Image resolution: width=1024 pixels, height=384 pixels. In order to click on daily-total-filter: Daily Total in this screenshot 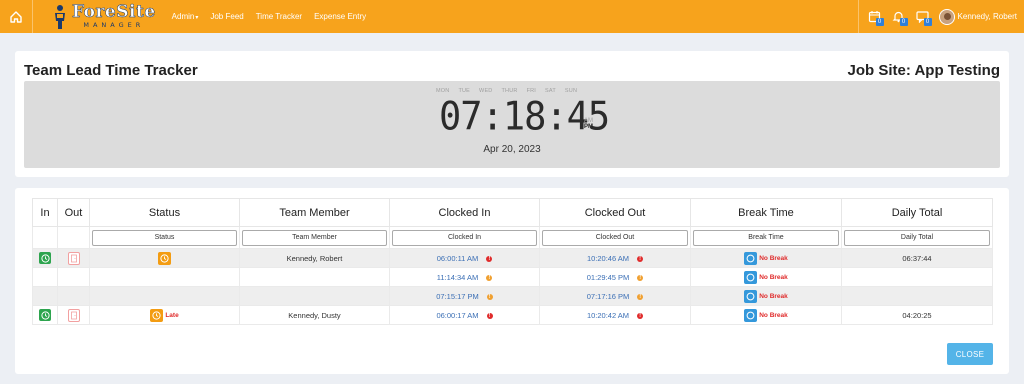, I will do `click(917, 237)`.